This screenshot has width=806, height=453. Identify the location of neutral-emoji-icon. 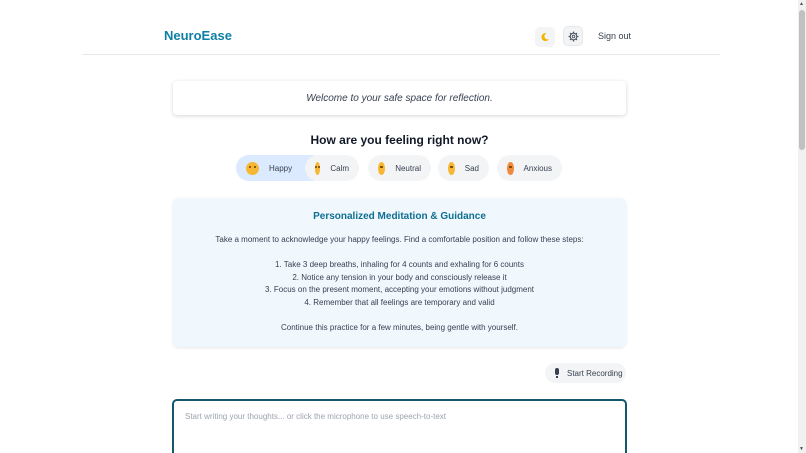
(382, 168).